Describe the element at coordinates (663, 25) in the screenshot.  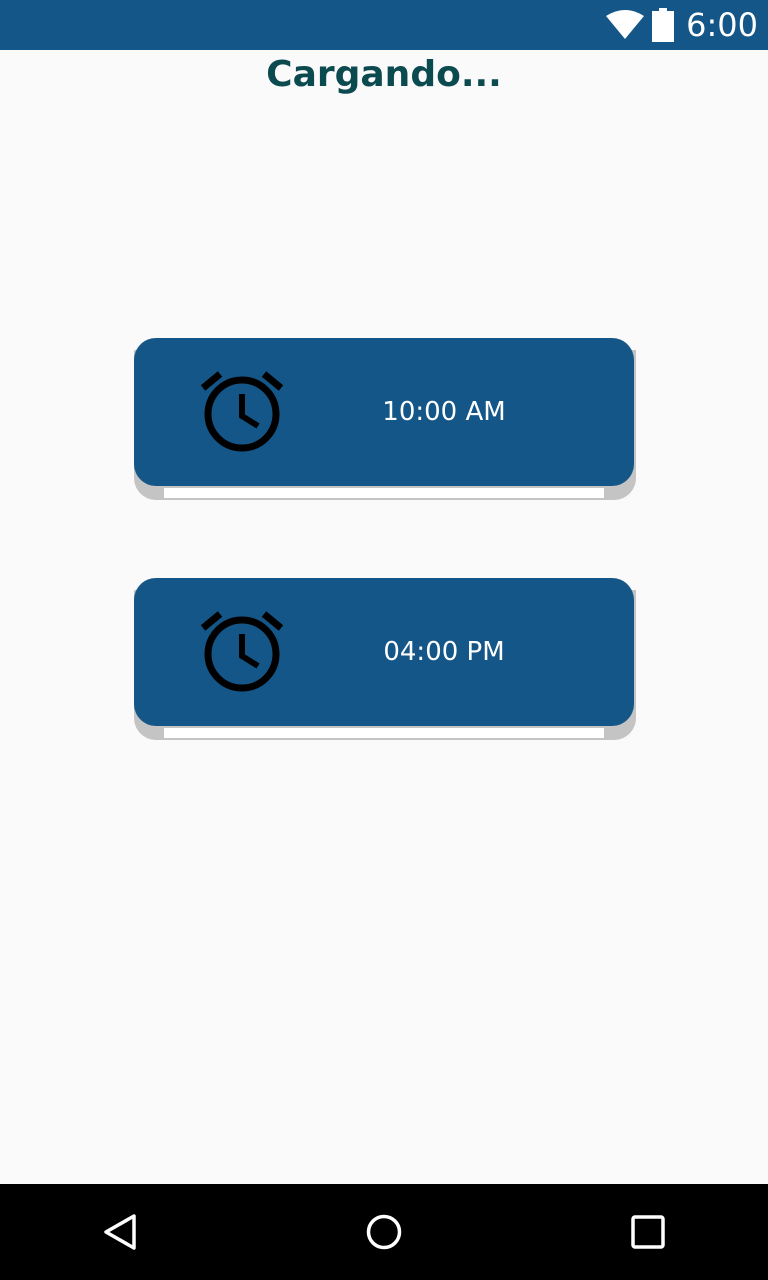
I see `battery-icon` at that location.